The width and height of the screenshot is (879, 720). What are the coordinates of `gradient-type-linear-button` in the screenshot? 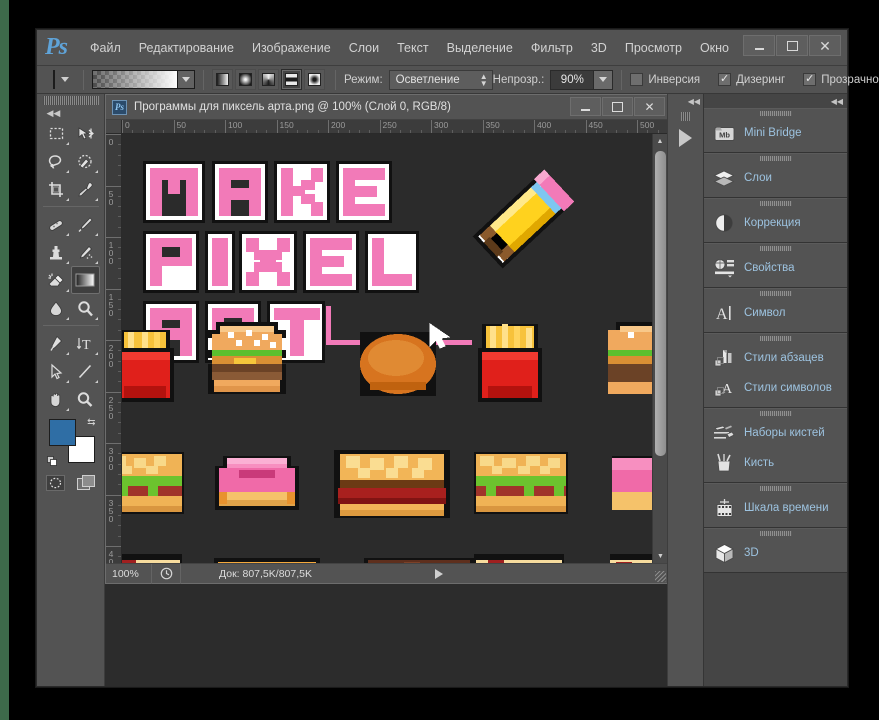 It's located at (222, 79).